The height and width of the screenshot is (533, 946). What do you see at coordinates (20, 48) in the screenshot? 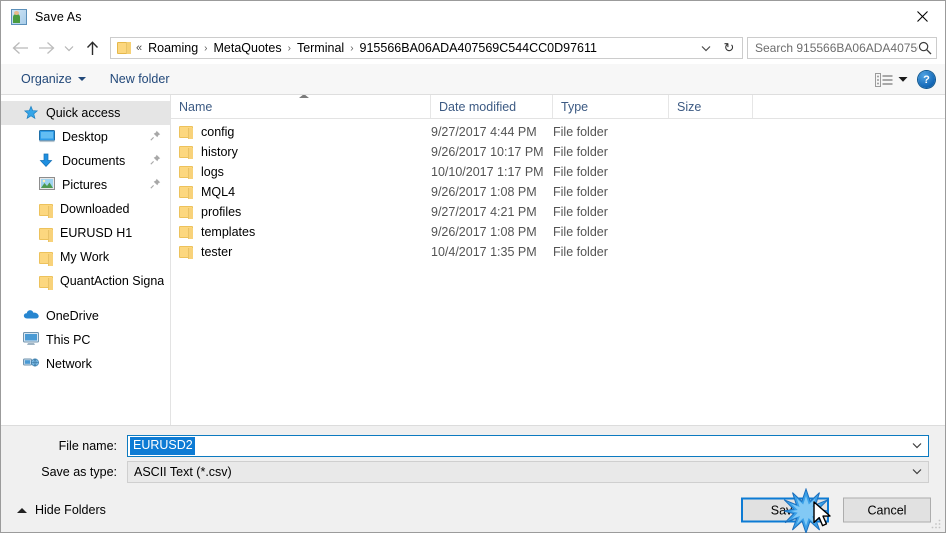
I see `back-button` at bounding box center [20, 48].